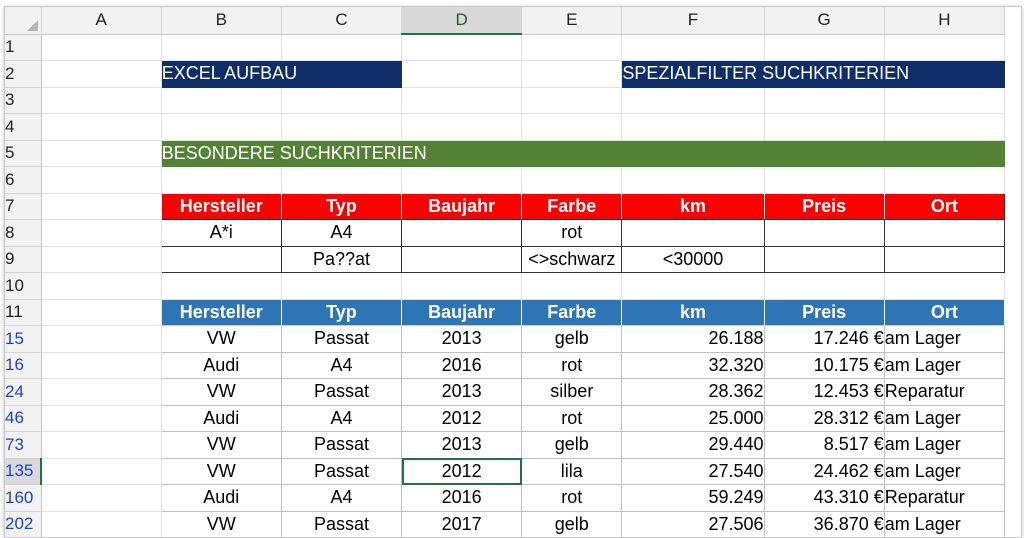  What do you see at coordinates (693, 339) in the screenshot?
I see `result-cell: 26.188` at bounding box center [693, 339].